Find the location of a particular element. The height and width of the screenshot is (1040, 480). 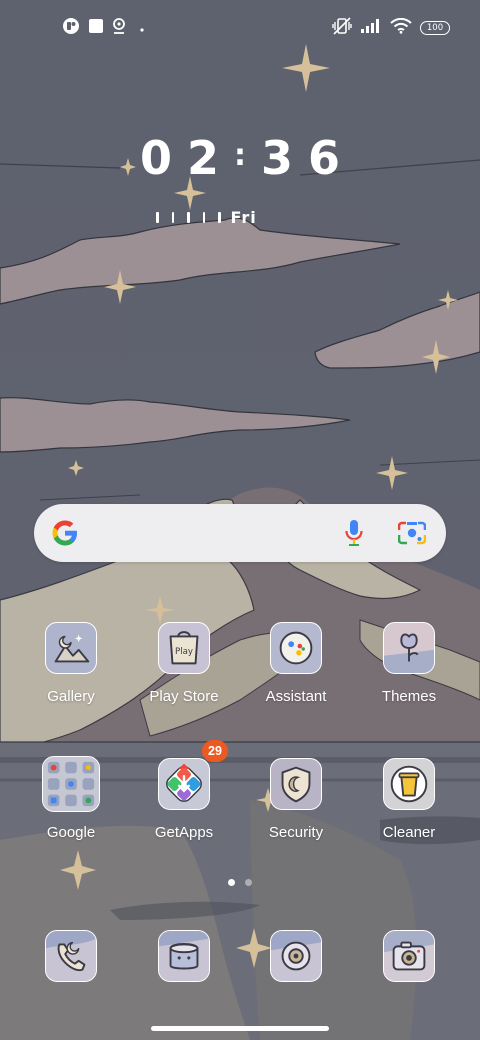

app-label: Gallery is located at coordinates (71, 696).